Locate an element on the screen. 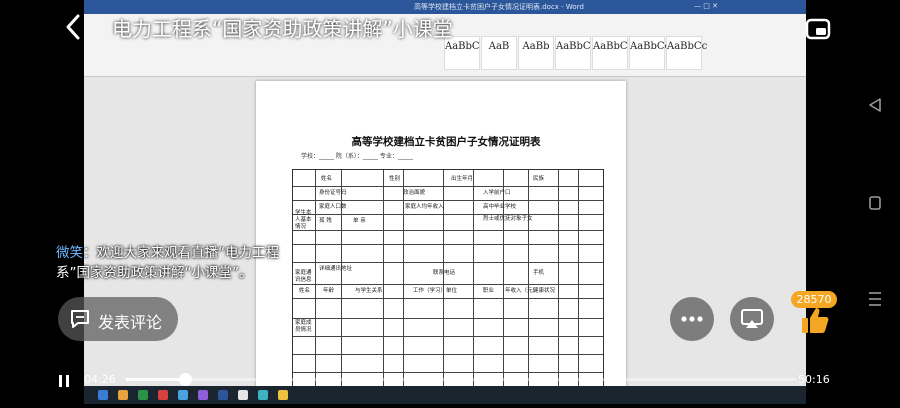 Image resolution: width=900 pixels, height=408 pixels. form-label: 工作（学习）单位 is located at coordinates (435, 291).